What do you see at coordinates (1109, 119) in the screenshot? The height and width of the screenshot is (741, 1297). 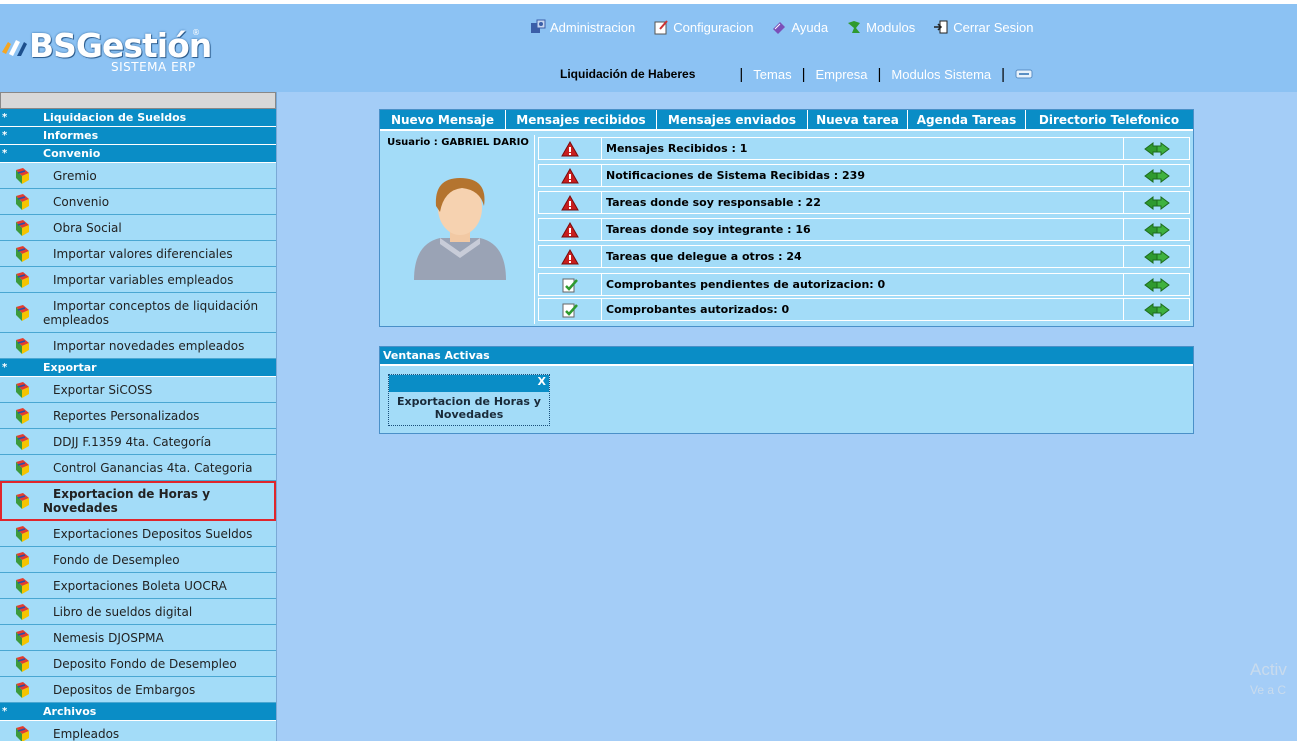 I see `tab-directorio-telefonico: Directorio Telefonico` at bounding box center [1109, 119].